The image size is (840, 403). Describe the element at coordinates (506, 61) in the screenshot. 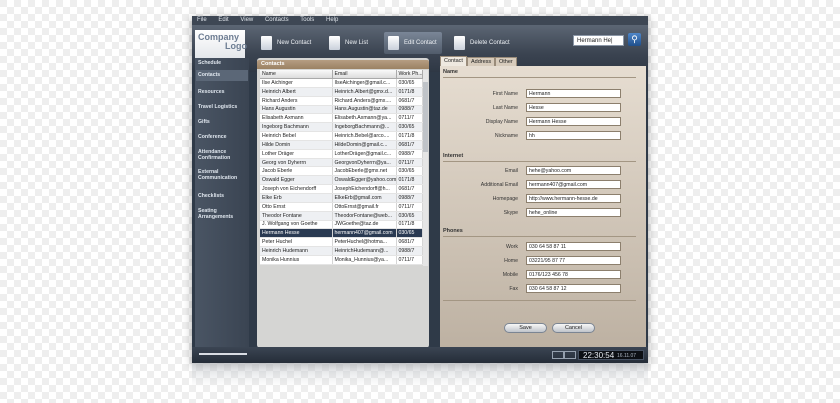

I see `tab-other: Other` at that location.